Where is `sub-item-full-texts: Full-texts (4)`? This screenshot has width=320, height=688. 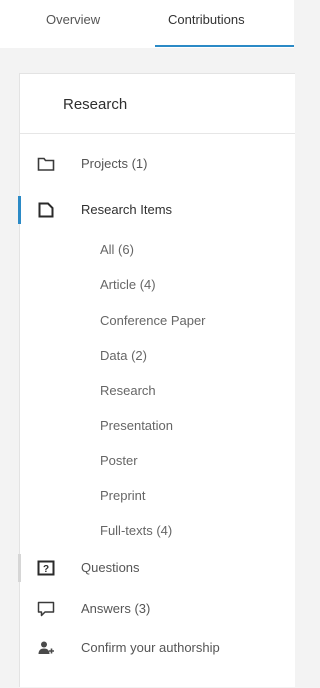 sub-item-full-texts: Full-texts (4) is located at coordinates (136, 530).